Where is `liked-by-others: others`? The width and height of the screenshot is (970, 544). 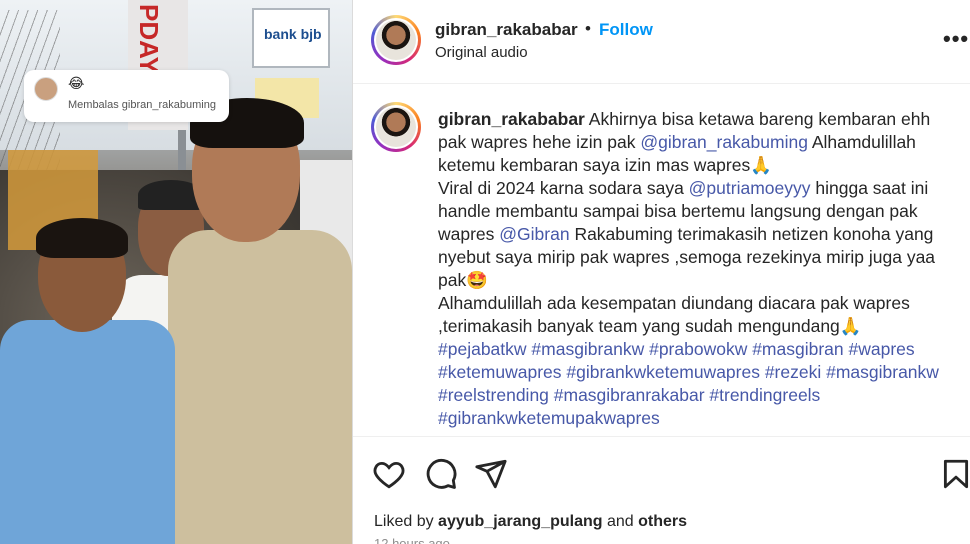 liked-by-others: others is located at coordinates (662, 521).